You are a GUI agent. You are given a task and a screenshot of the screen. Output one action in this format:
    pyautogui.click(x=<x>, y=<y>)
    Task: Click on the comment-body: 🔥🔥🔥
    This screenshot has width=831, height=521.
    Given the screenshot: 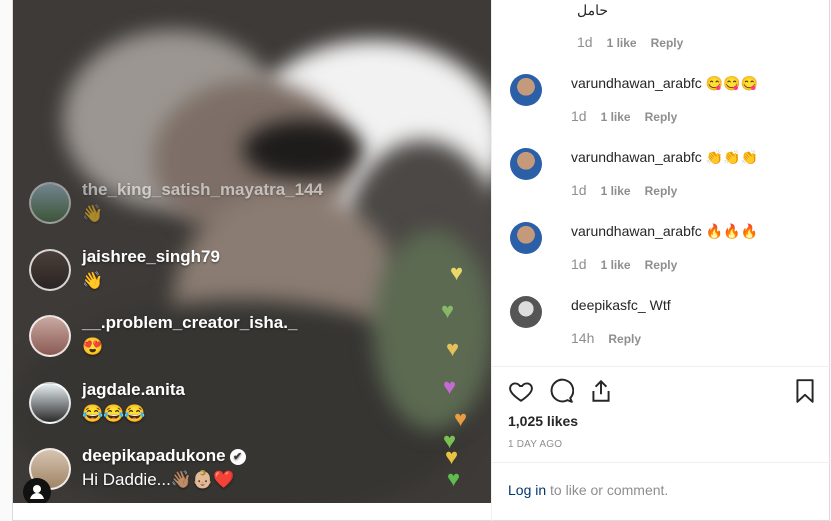 What is the action you would take?
    pyautogui.click(x=731, y=231)
    